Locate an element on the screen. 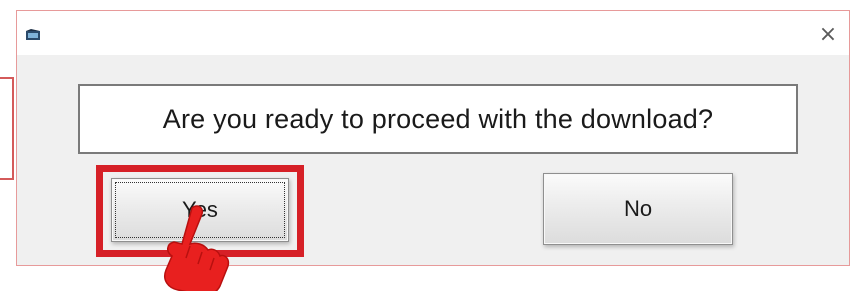 Image resolution: width=850 pixels, height=291 pixels. close-button: × is located at coordinates (828, 34).